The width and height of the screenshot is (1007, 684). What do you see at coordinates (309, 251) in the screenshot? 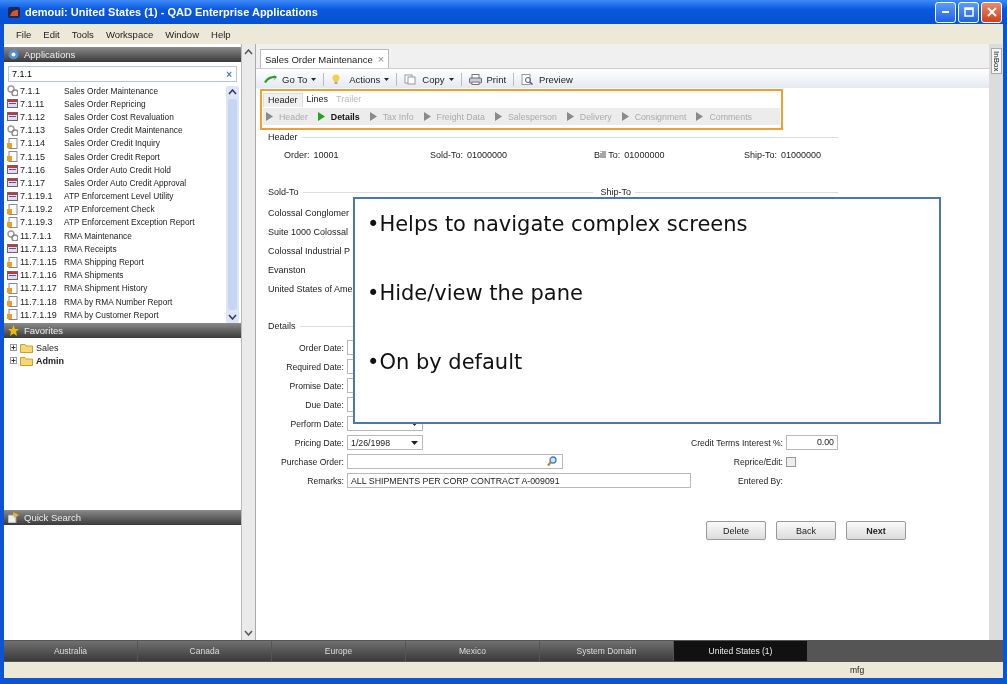
I see `address-line: Colossal Industrial P` at bounding box center [309, 251].